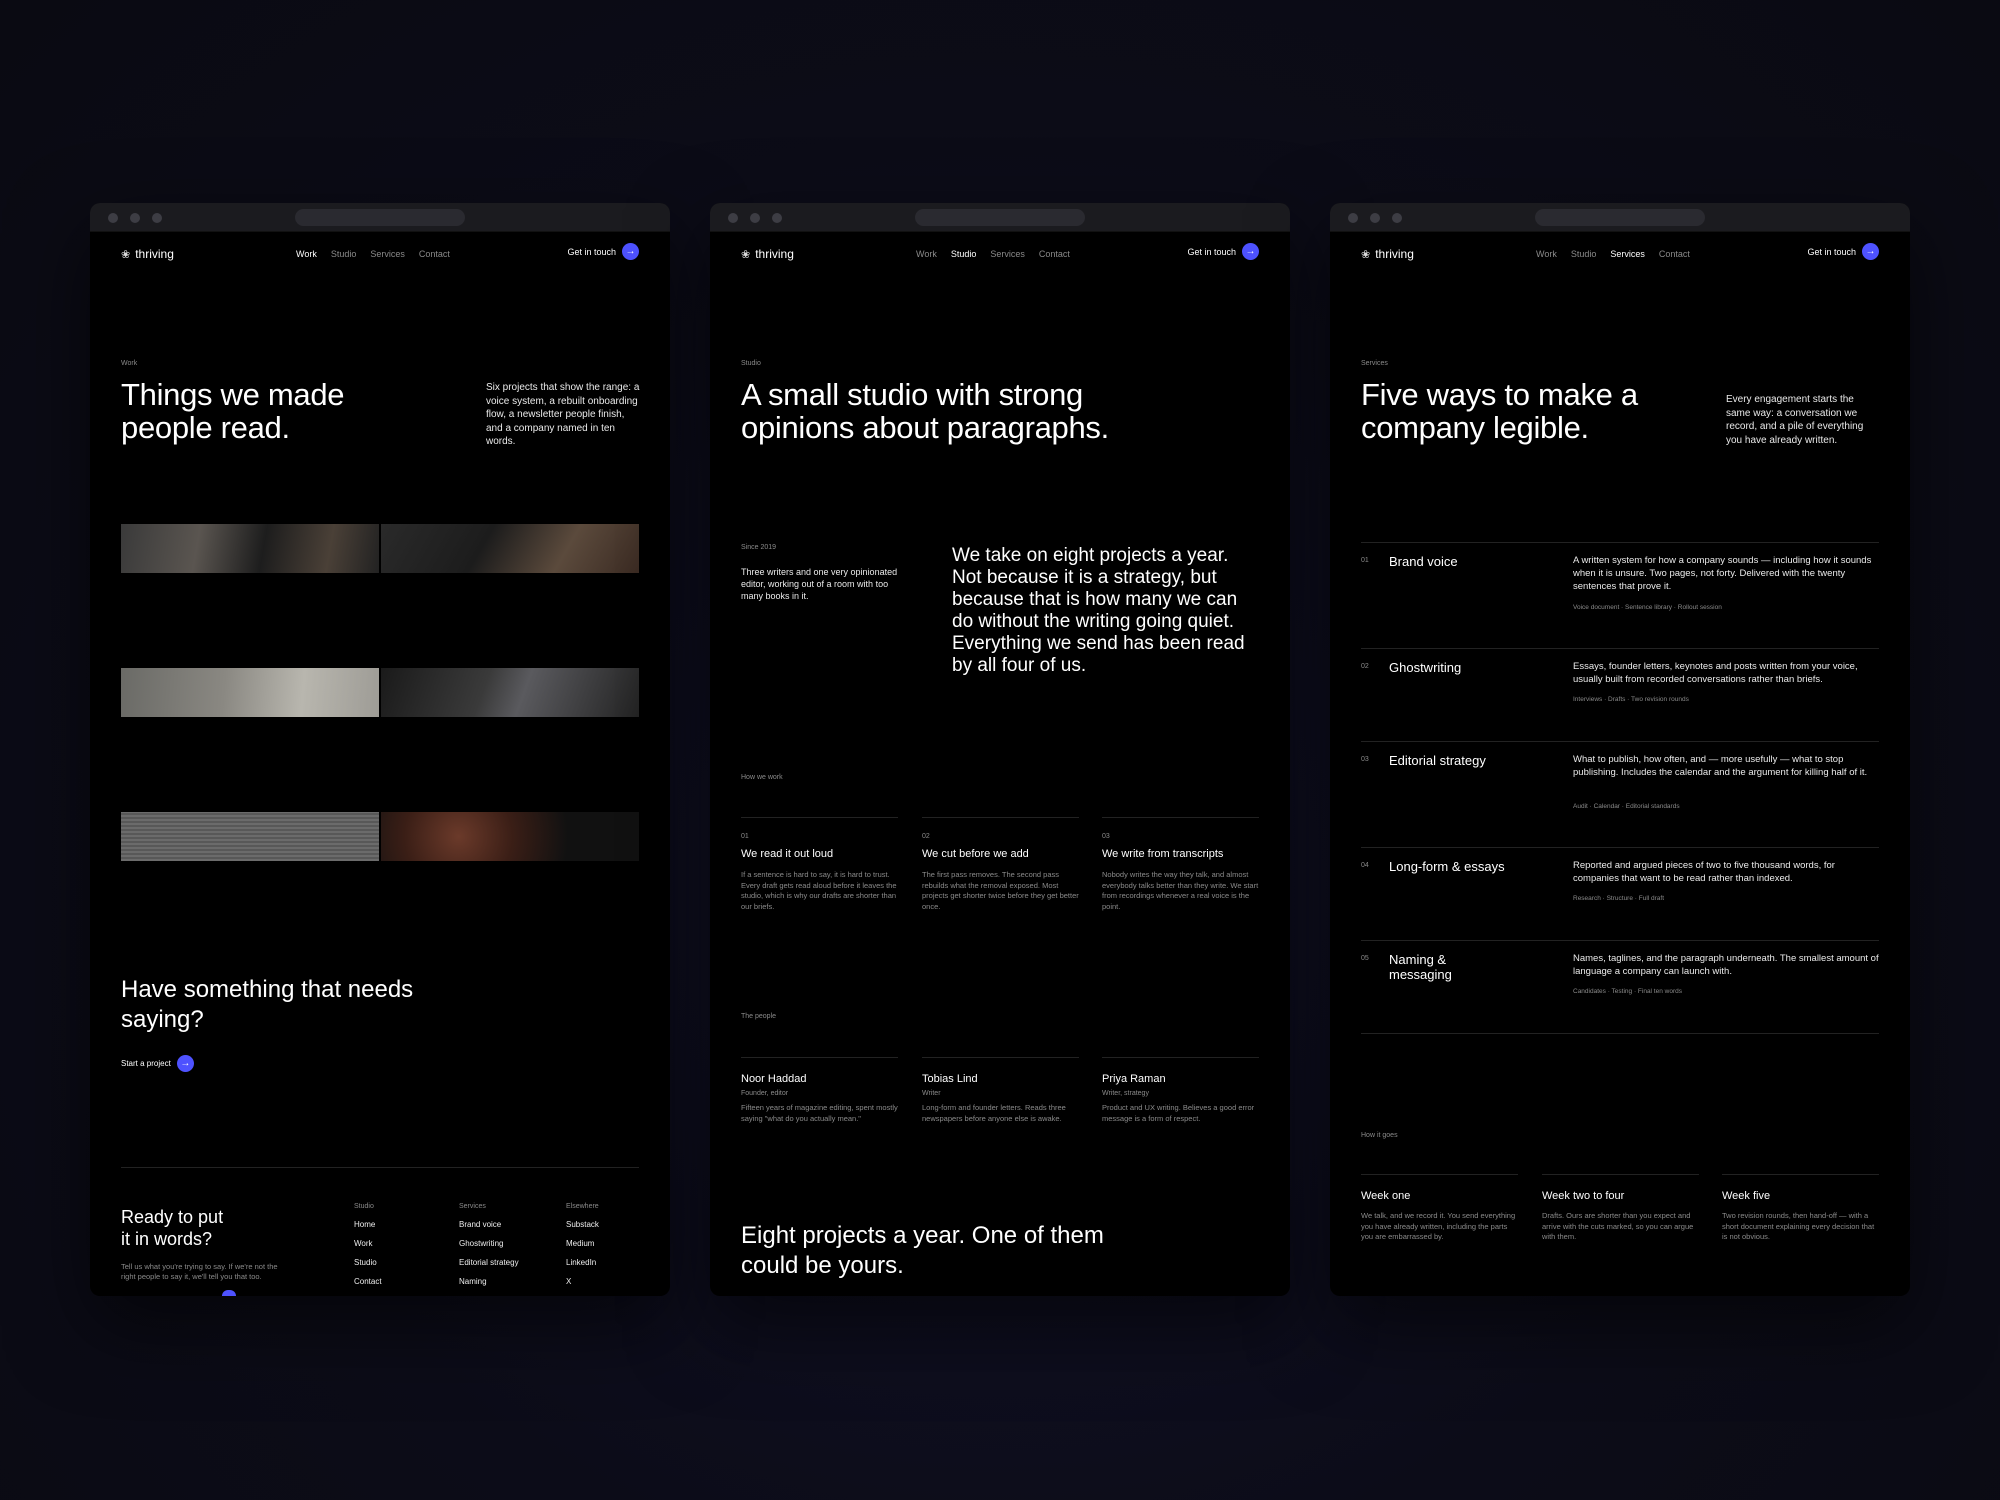 The width and height of the screenshot is (2000, 1500). I want to click on footer-title: Ready to put it in words?, so click(172, 1228).